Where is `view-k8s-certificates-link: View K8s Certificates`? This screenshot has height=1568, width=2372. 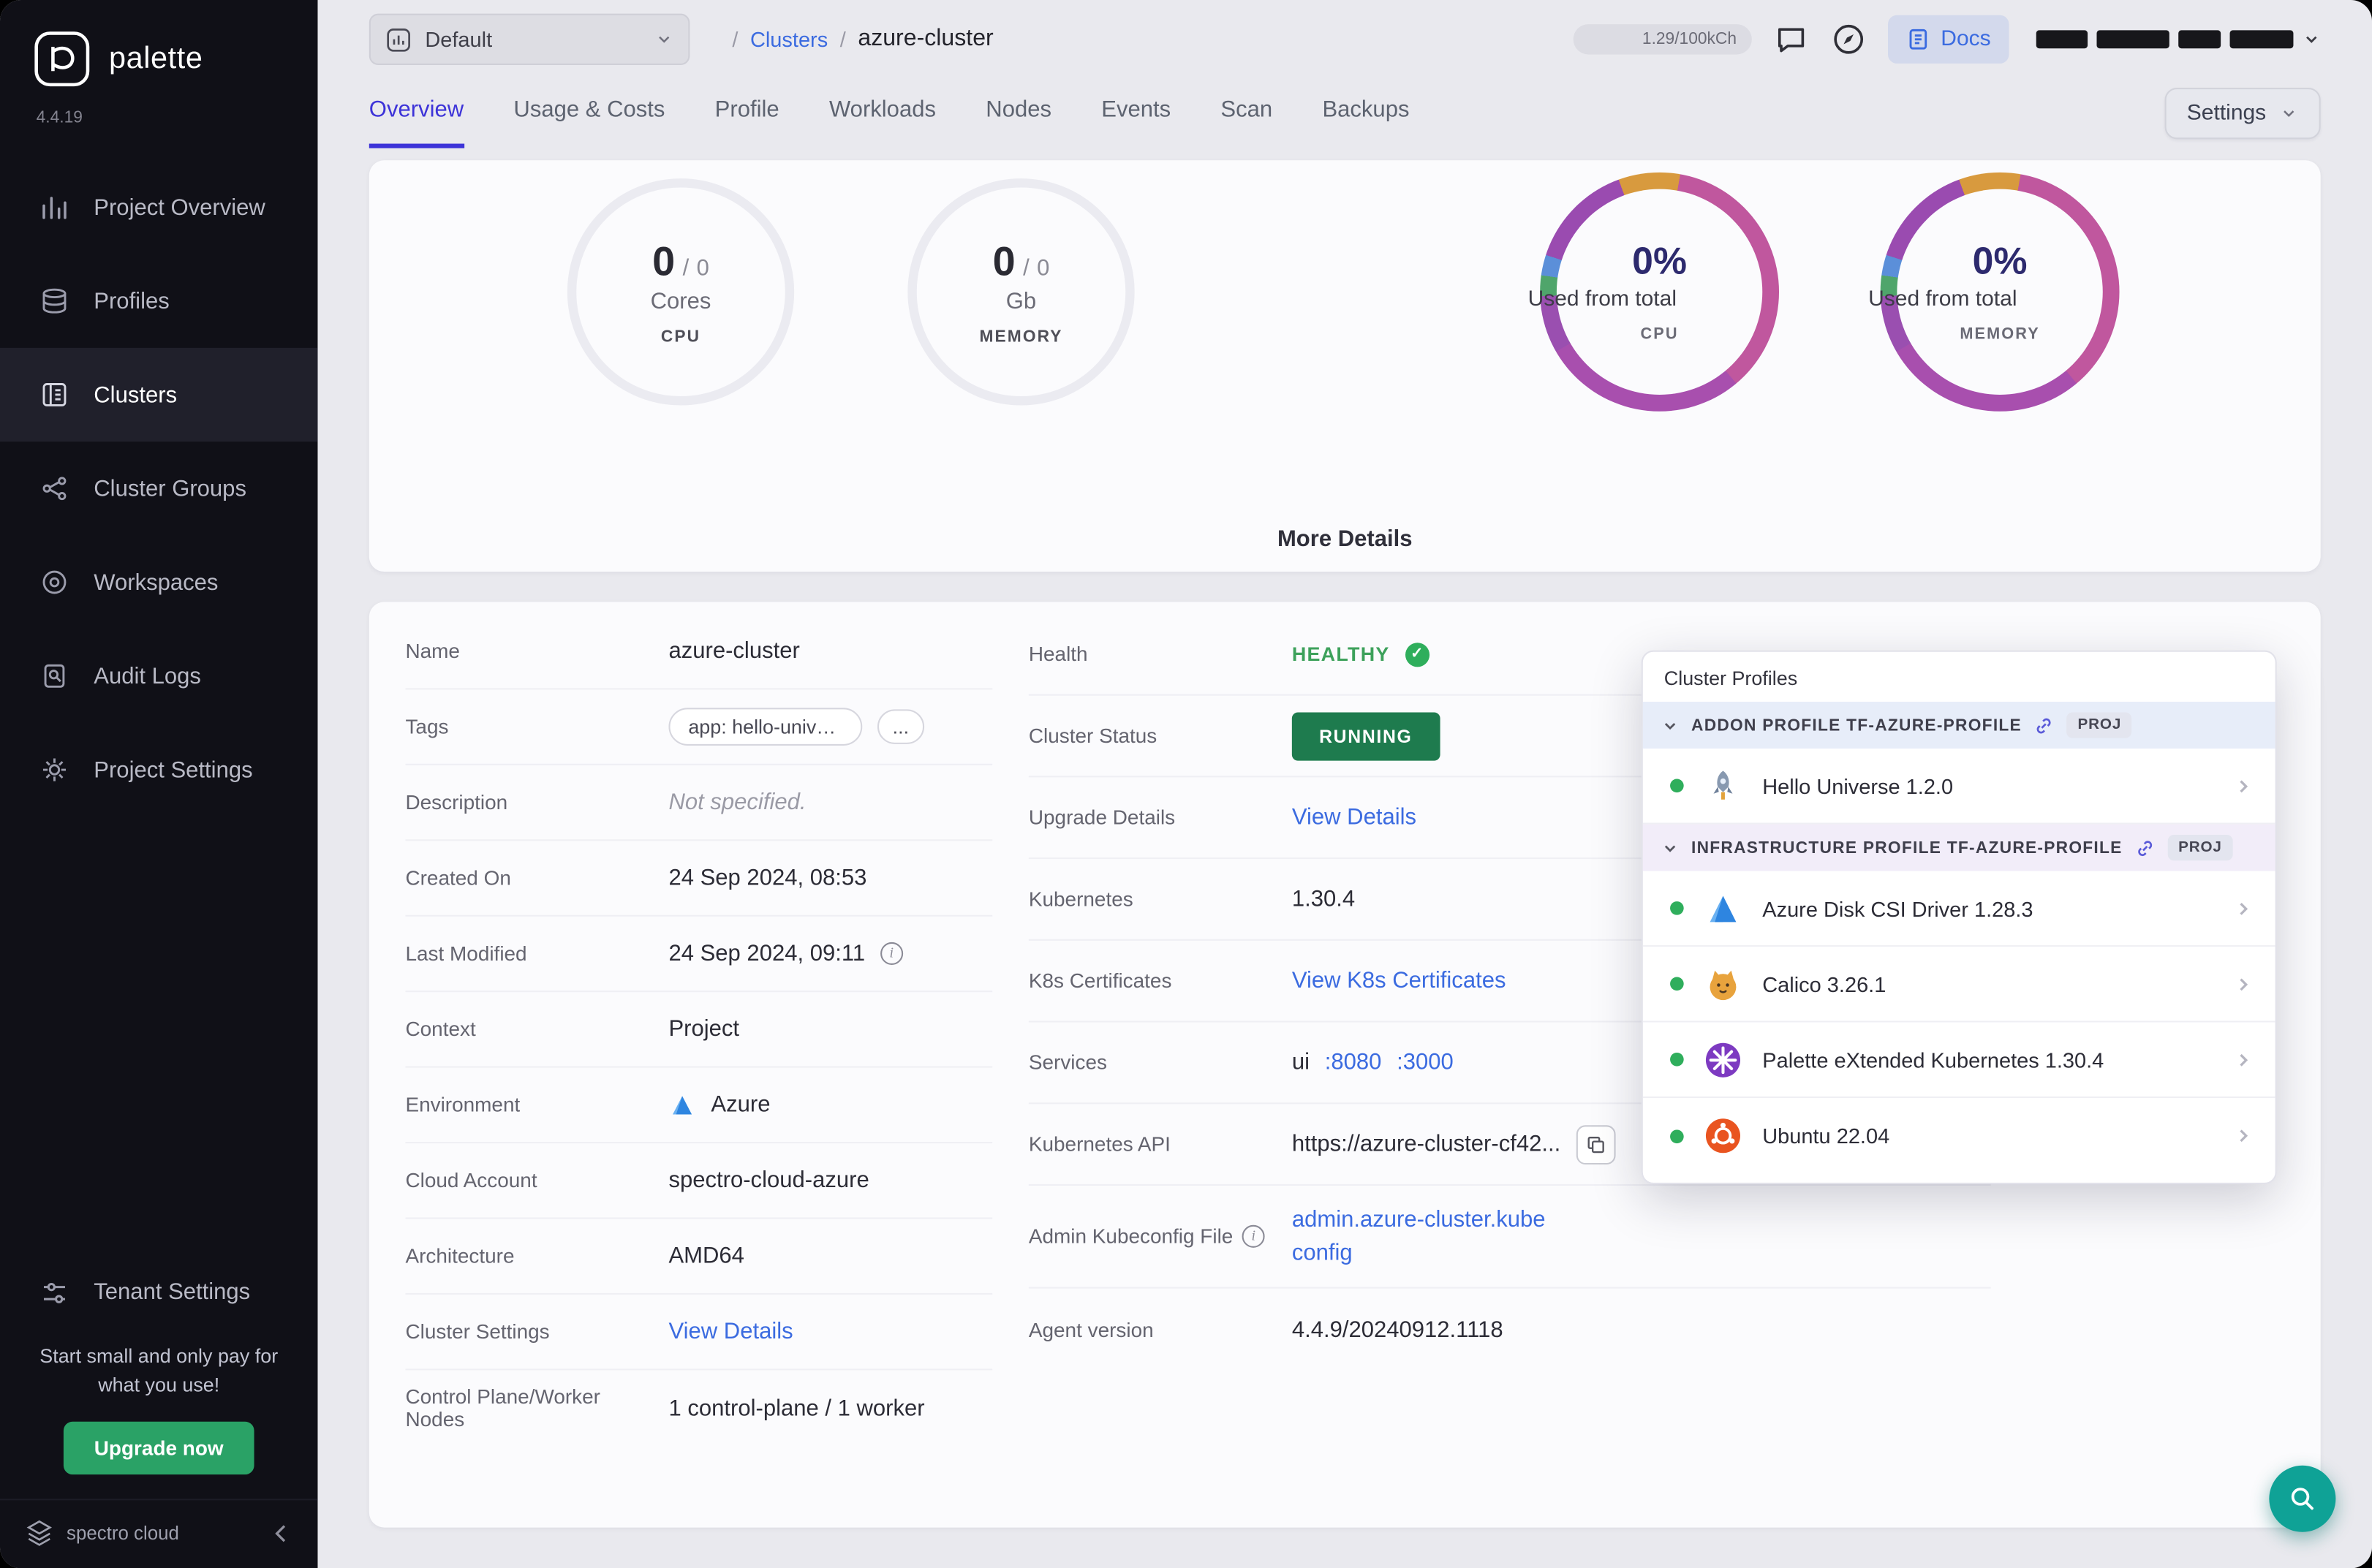
view-k8s-certificates-link: View K8s Certificates is located at coordinates (1399, 980).